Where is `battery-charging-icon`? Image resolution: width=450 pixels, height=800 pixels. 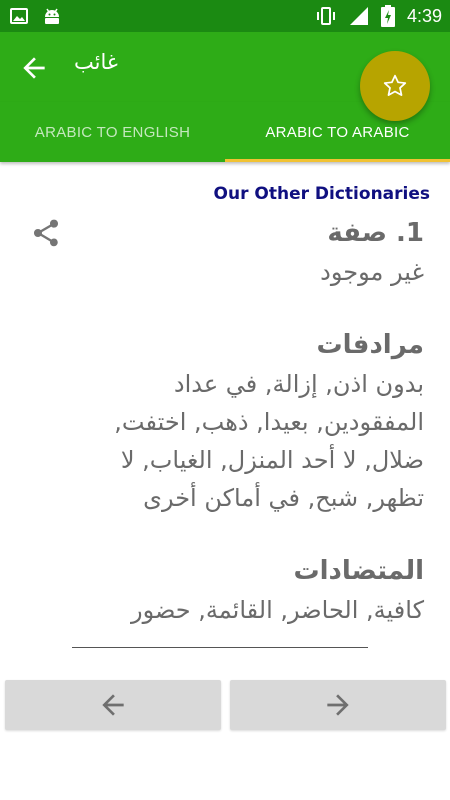 battery-charging-icon is located at coordinates (387, 16).